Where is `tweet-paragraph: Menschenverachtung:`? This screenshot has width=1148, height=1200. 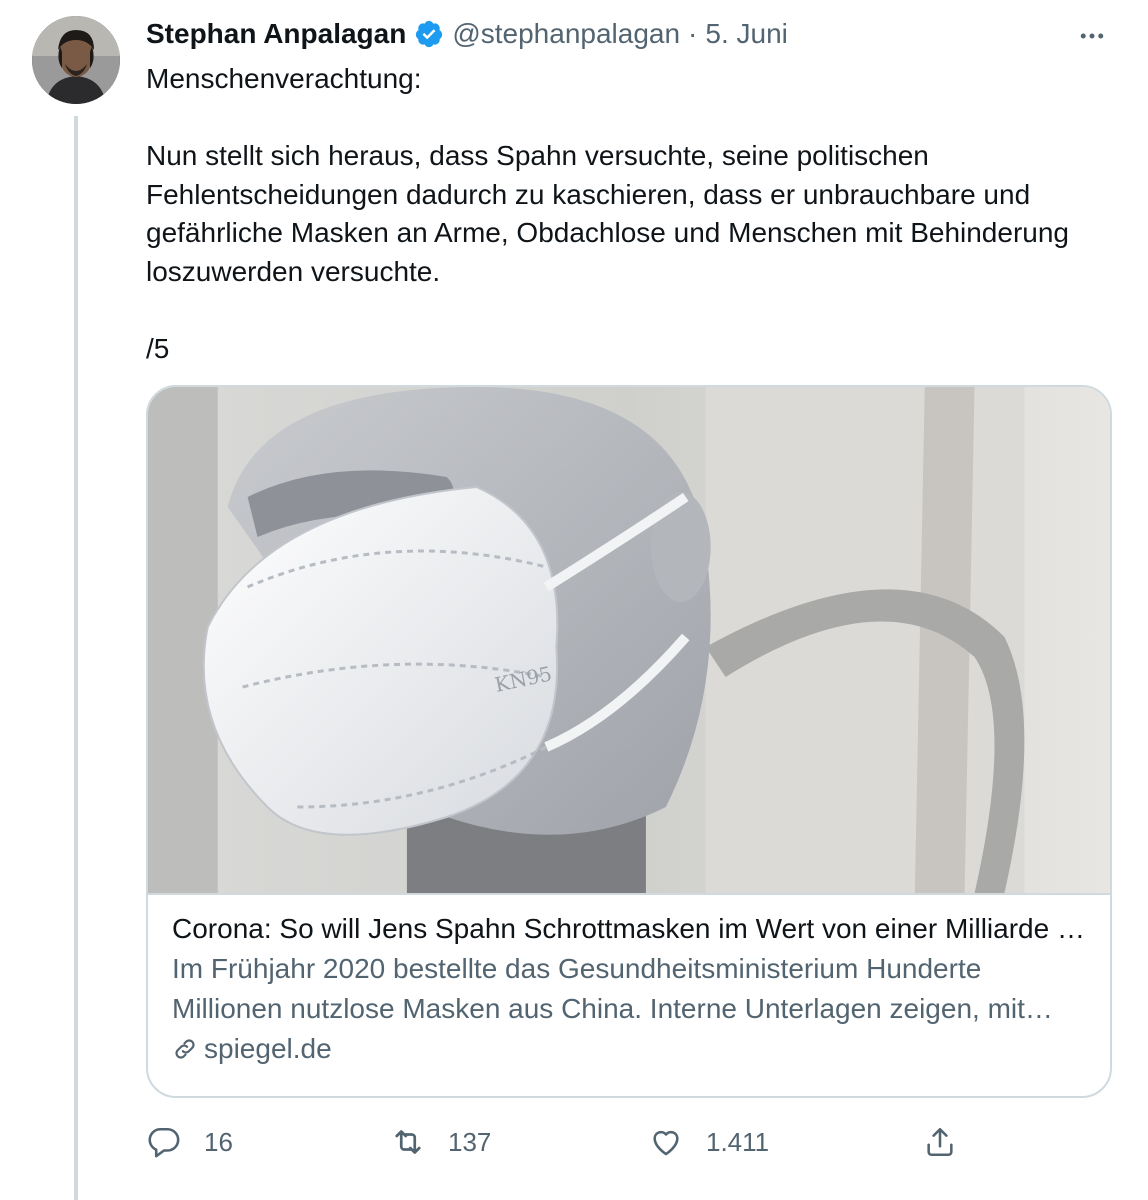 tweet-paragraph: Menschenverachtung: is located at coordinates (284, 78).